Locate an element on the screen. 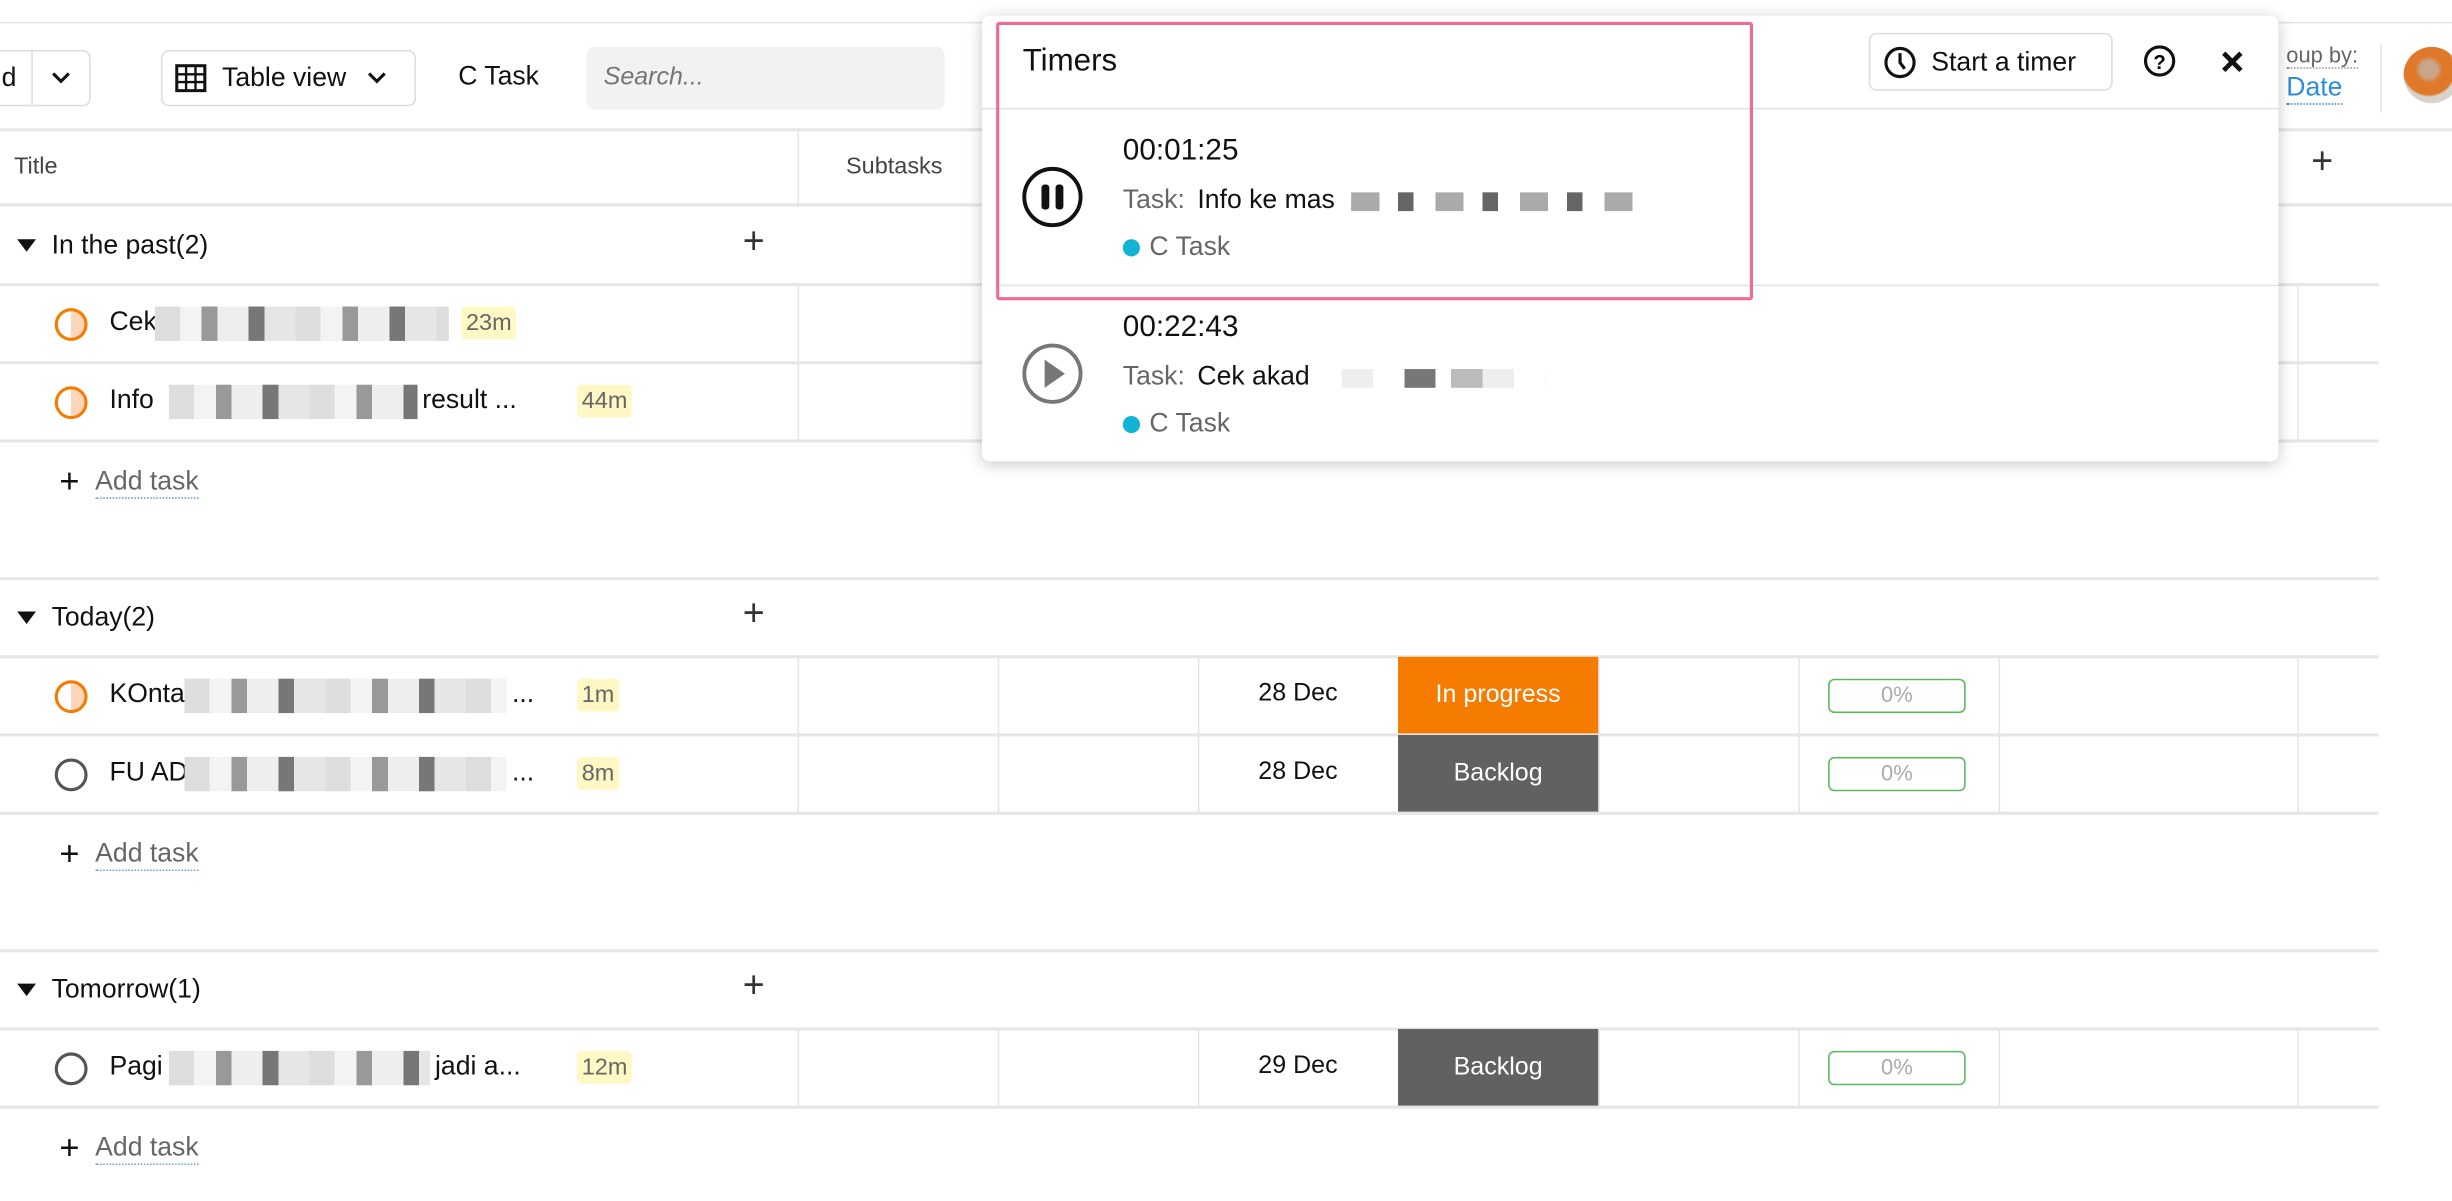 Image resolution: width=2452 pixels, height=1201 pixels. help-icon: ? is located at coordinates (2159, 61).